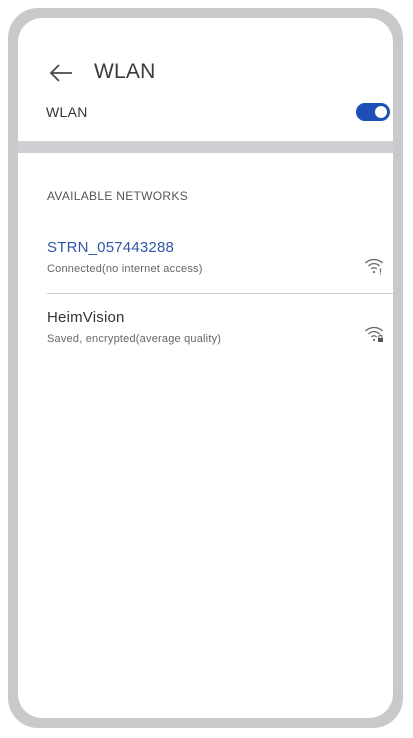  Describe the element at coordinates (381, 112) in the screenshot. I see `toggle-knob` at that location.